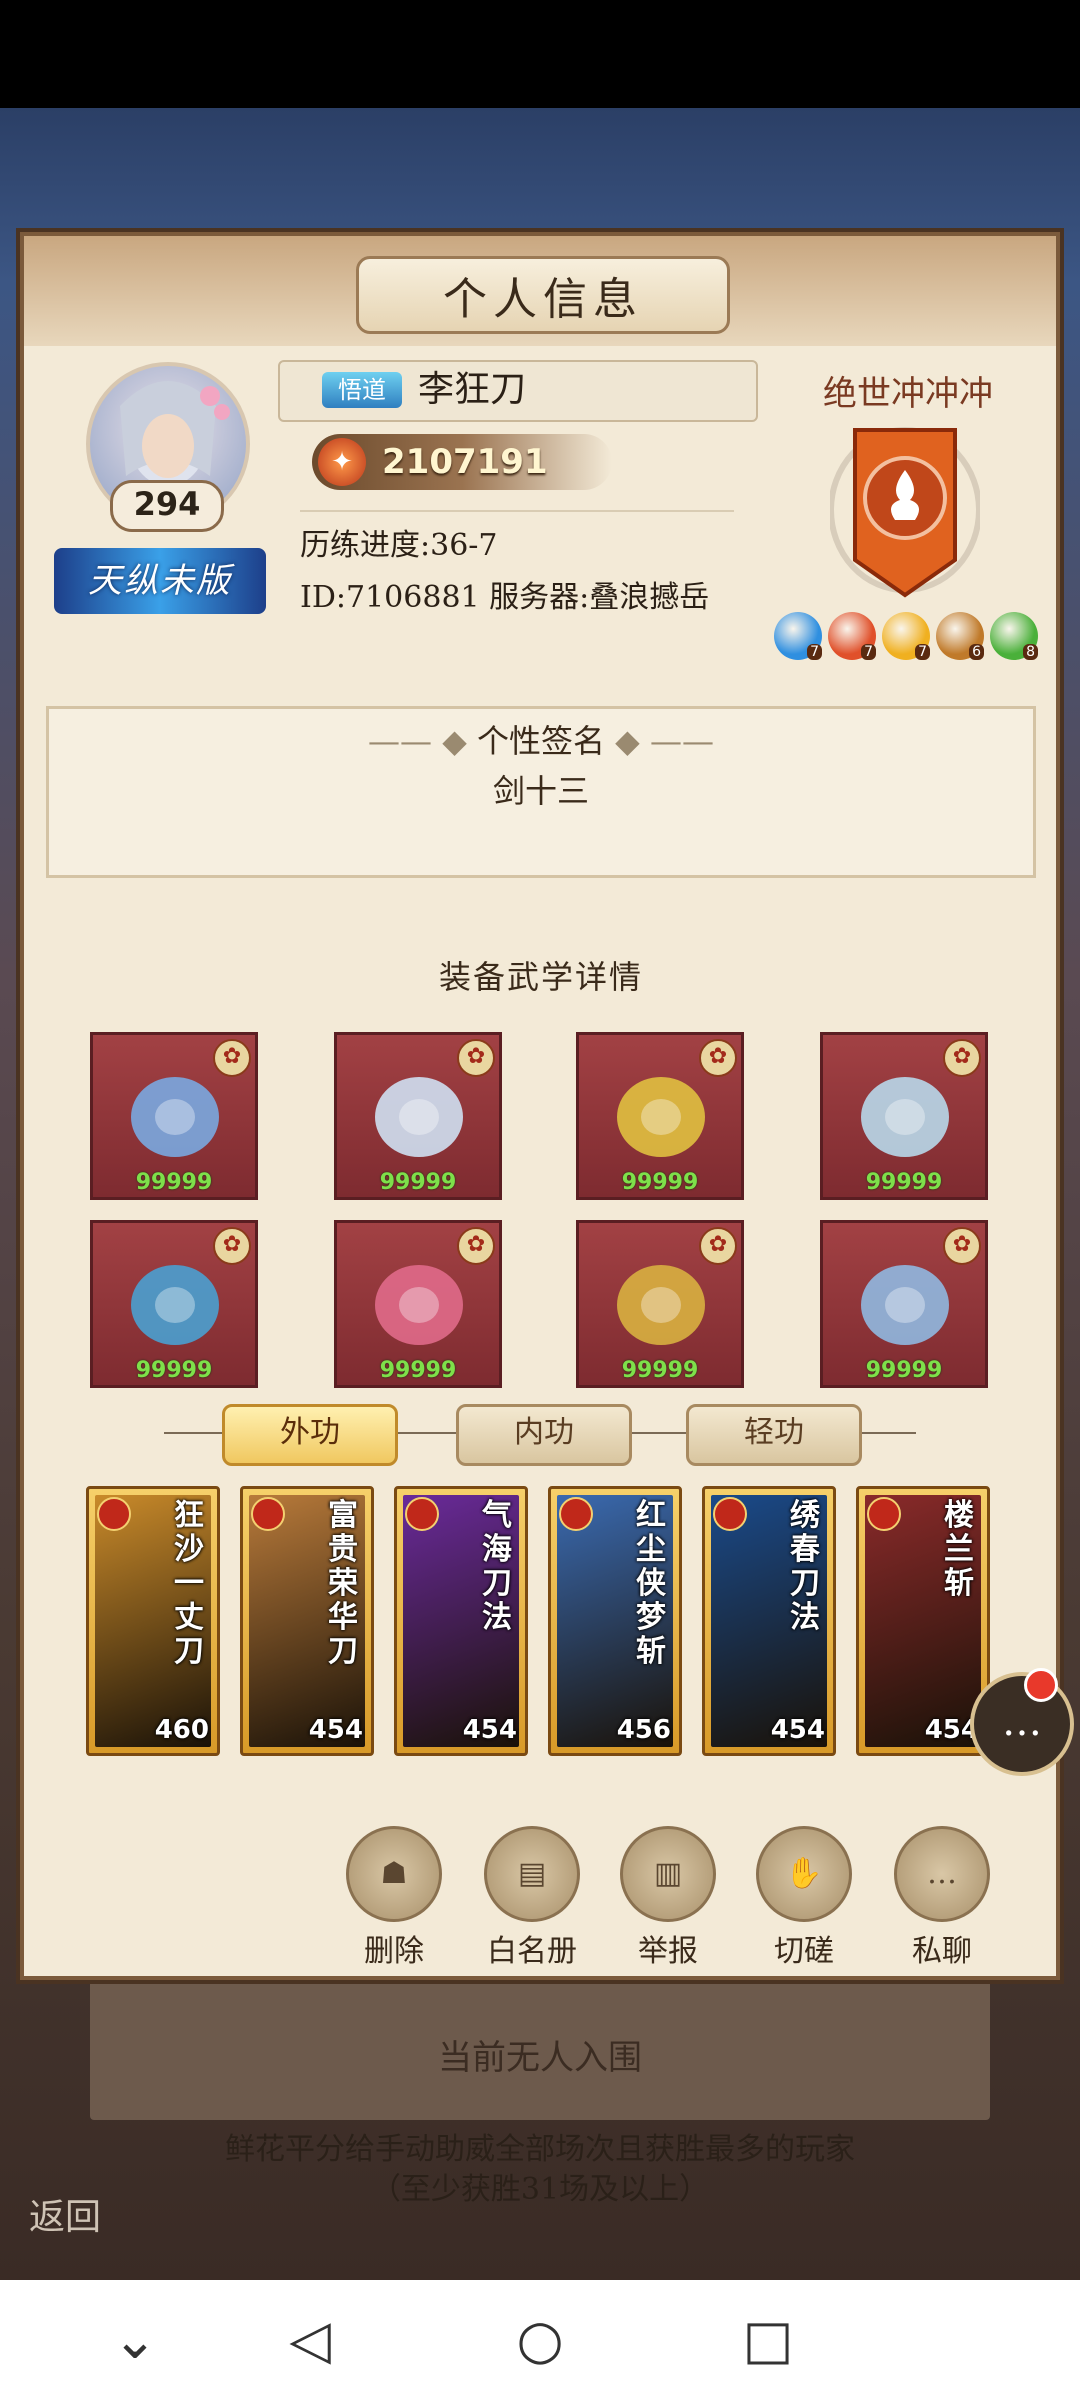 Image resolution: width=1080 pixels, height=2400 pixels. I want to click on sword-icon, so click(175, 1117).